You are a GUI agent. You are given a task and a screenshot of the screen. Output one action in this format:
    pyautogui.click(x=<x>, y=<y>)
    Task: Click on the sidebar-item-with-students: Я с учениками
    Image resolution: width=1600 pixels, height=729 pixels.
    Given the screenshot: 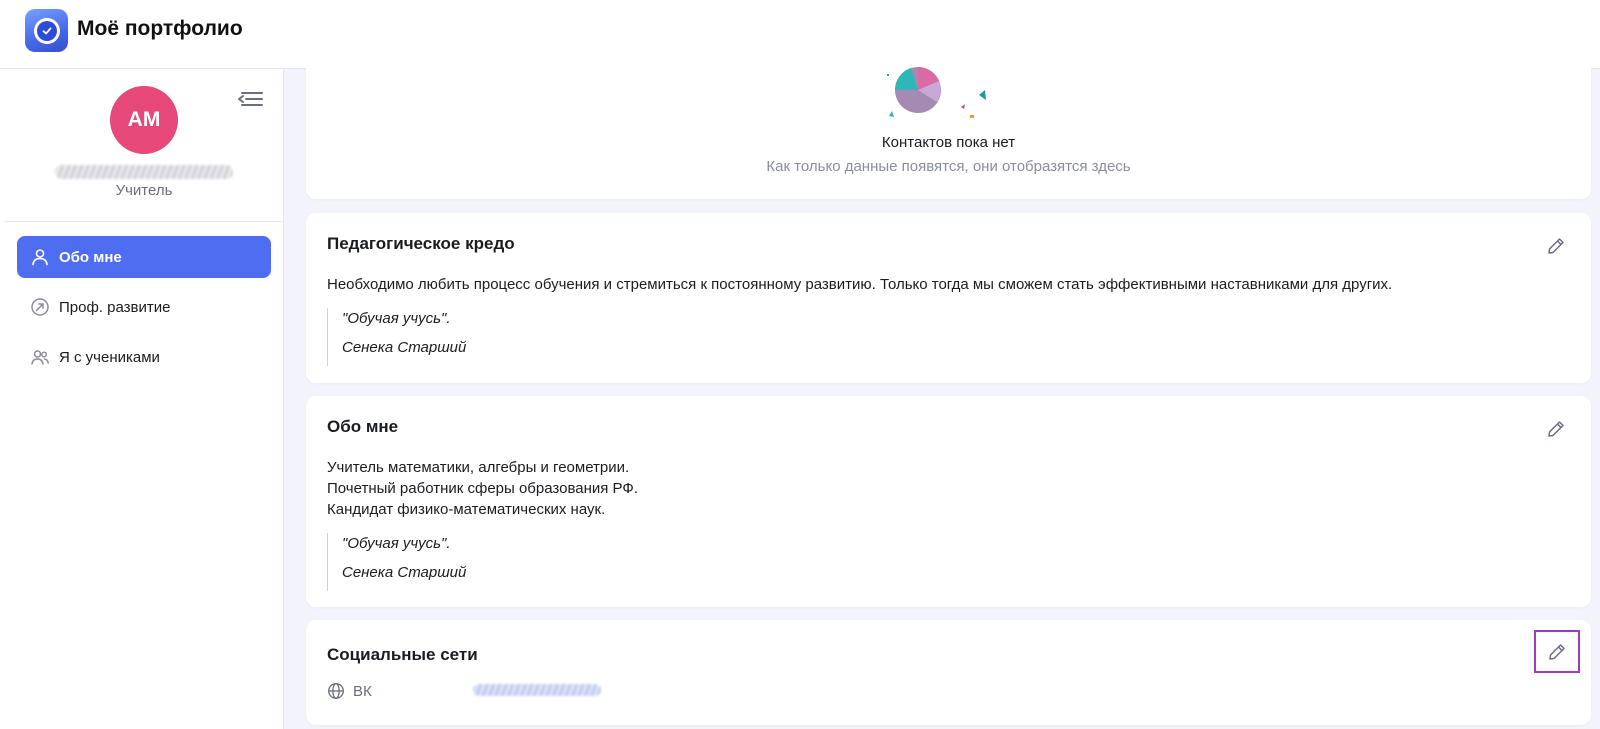 What is the action you would take?
    pyautogui.click(x=144, y=357)
    